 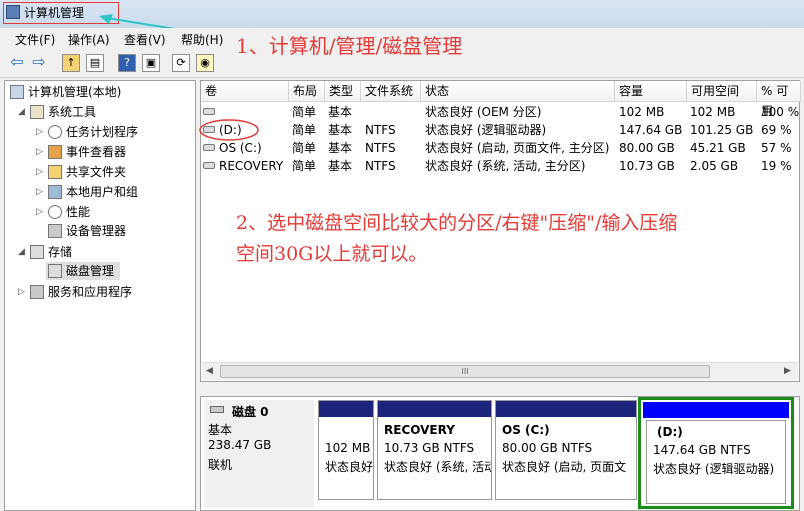 What do you see at coordinates (714, 166) in the screenshot?
I see `cell-free-space: 2.05 GB` at bounding box center [714, 166].